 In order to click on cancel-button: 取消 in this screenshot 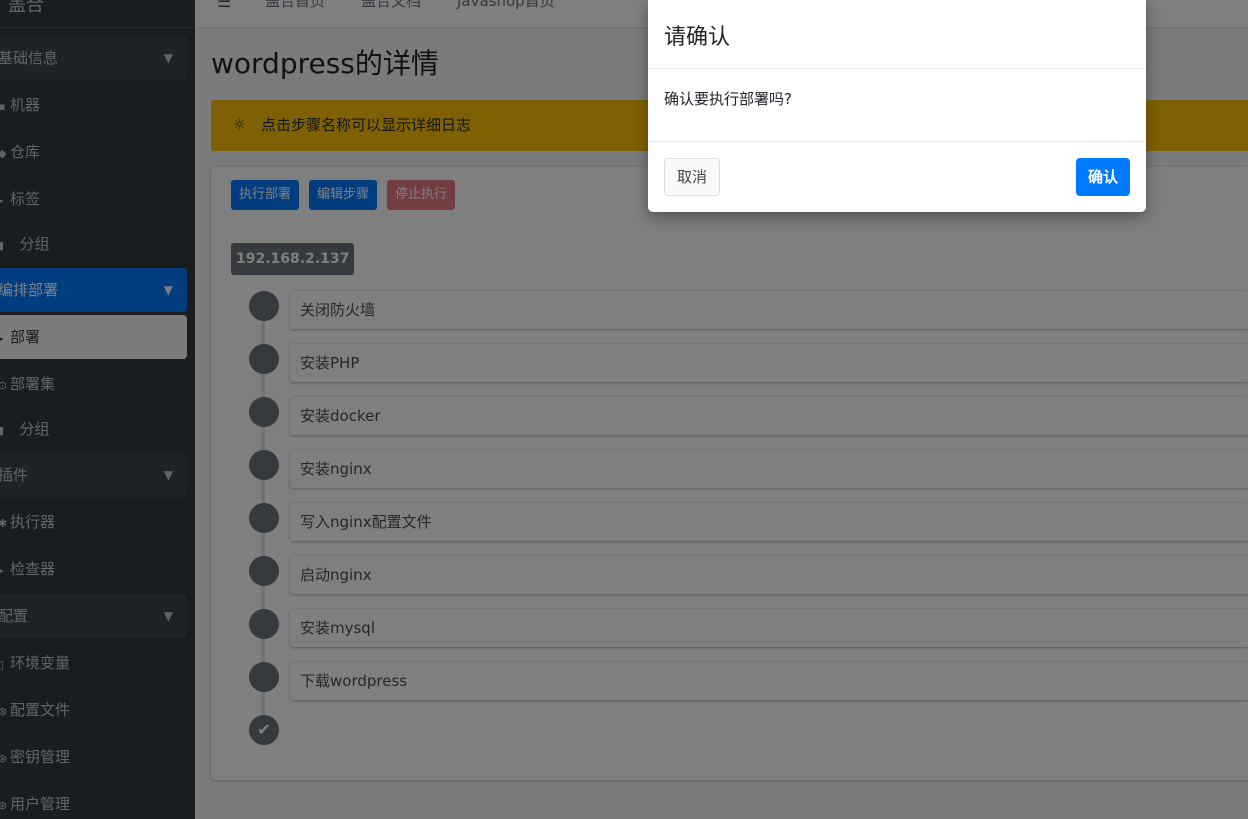, I will do `click(692, 177)`.